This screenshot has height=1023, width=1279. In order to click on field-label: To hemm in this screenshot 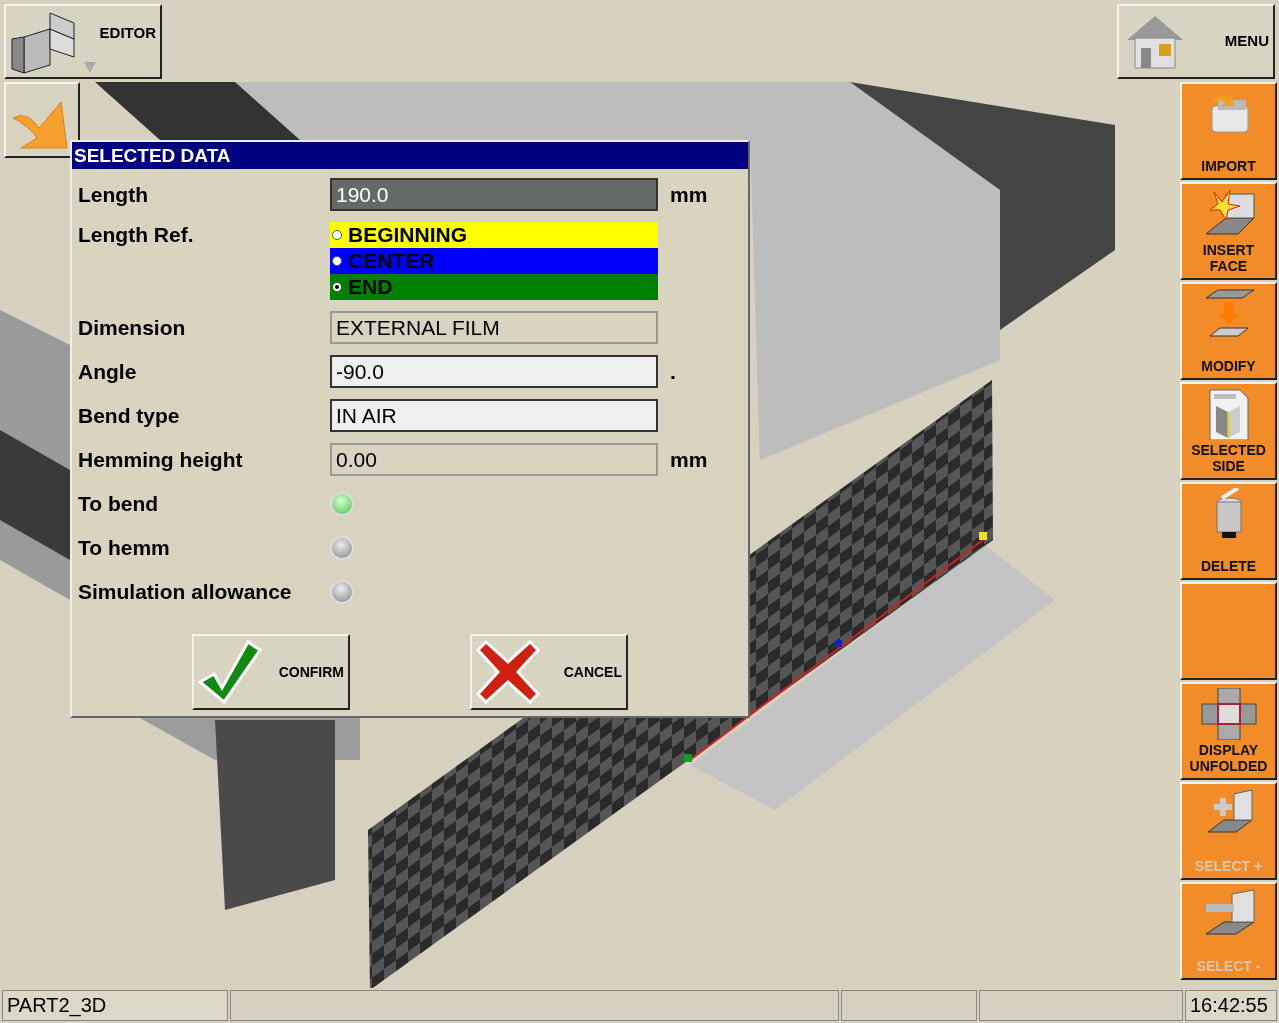, I will do `click(124, 548)`.